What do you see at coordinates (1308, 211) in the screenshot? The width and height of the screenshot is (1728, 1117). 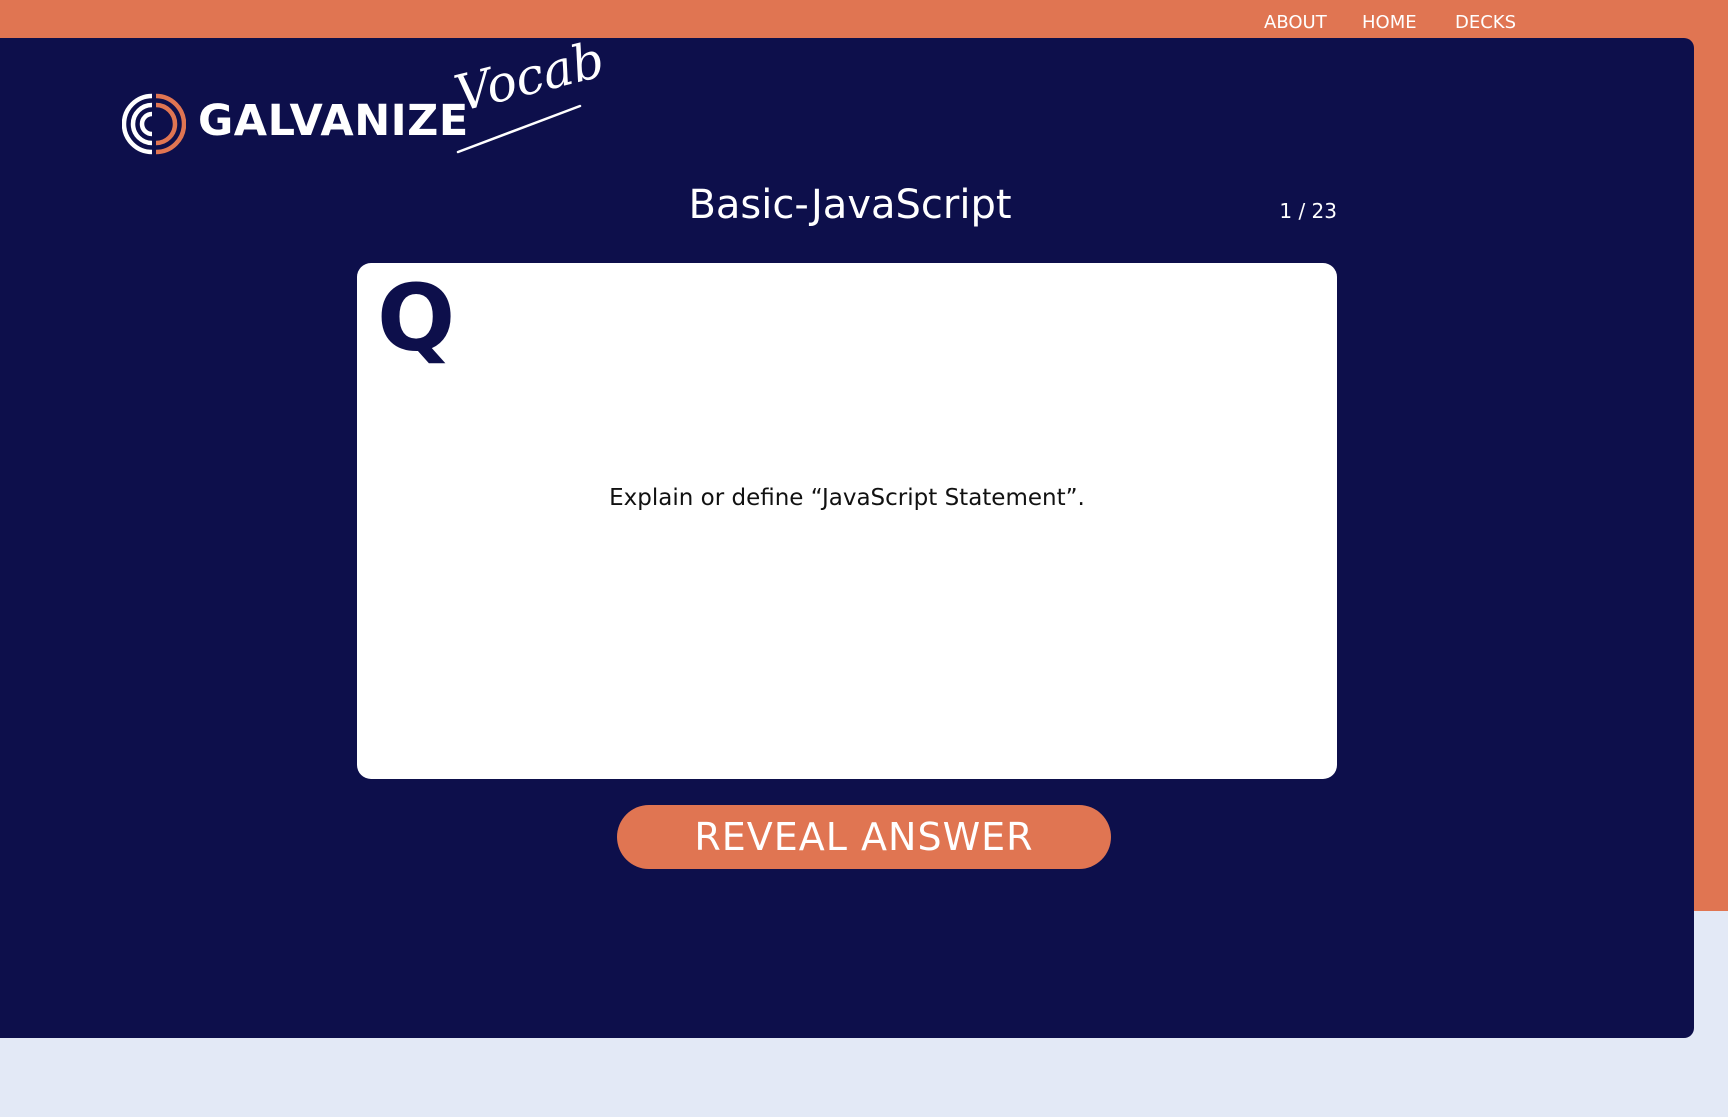 I see `card-counter: 1 / 23` at bounding box center [1308, 211].